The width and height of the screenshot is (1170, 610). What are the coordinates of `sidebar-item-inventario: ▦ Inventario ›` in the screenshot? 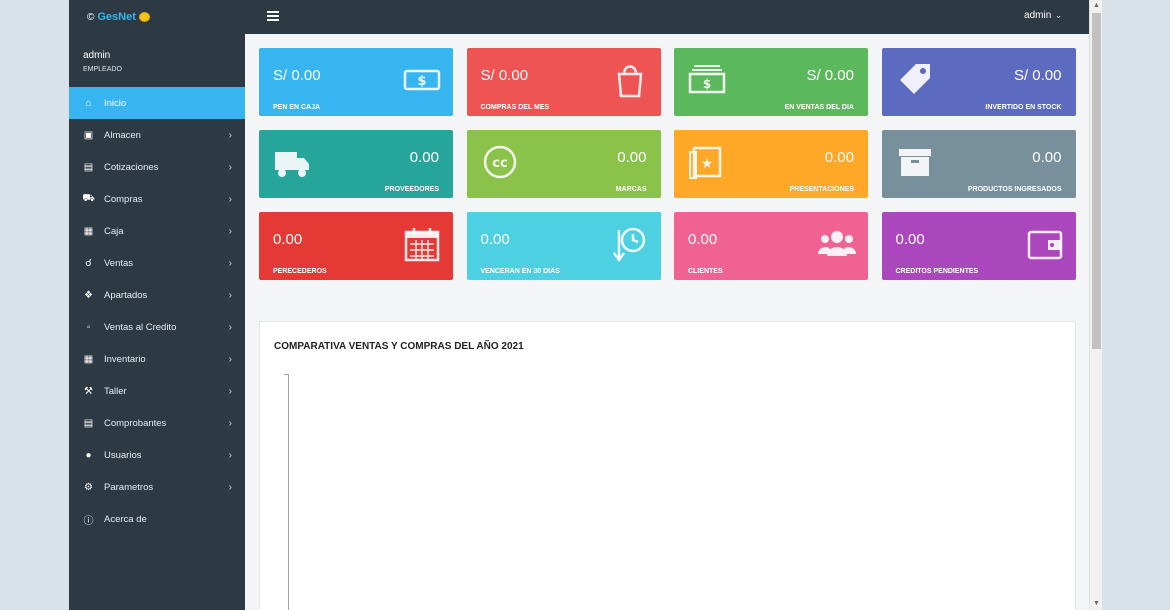 It's located at (157, 359).